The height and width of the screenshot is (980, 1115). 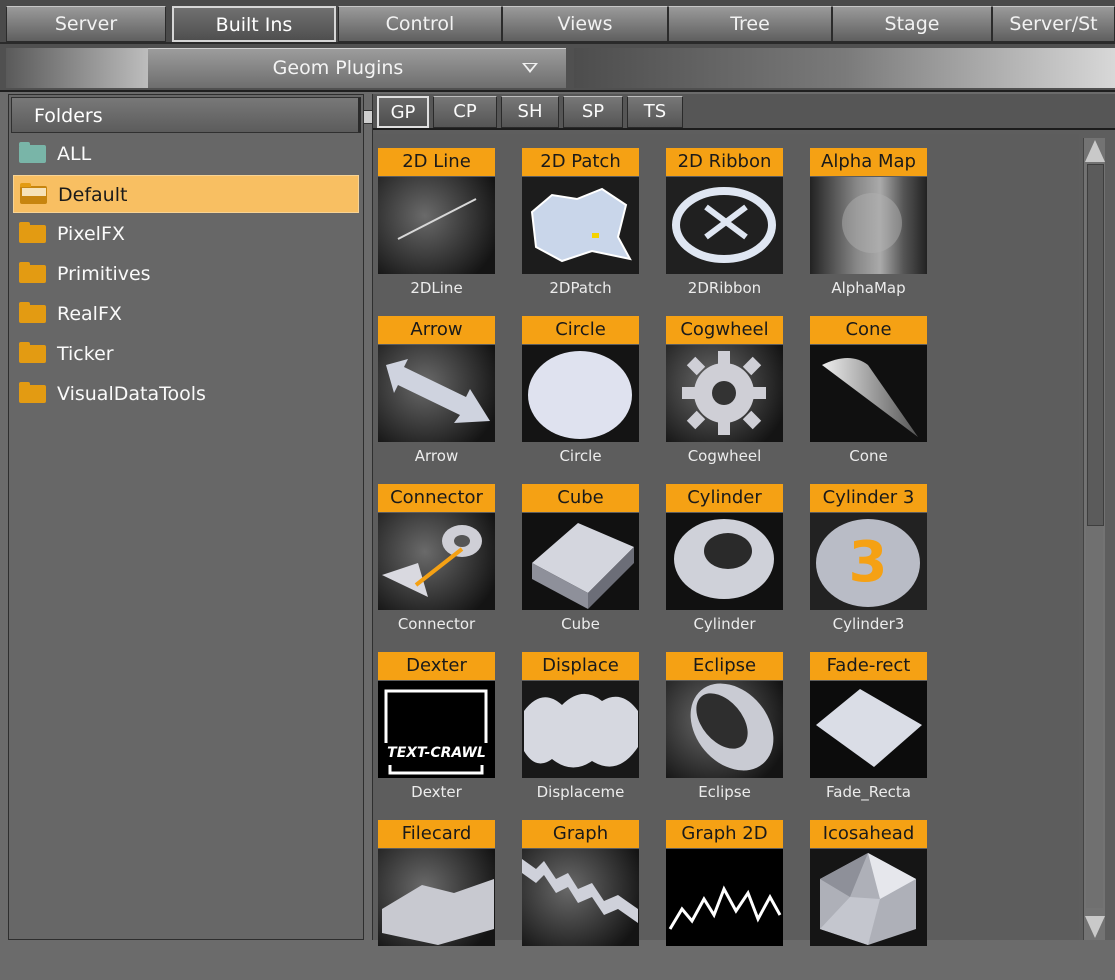 What do you see at coordinates (868, 897) in the screenshot?
I see `icosahead-icon` at bounding box center [868, 897].